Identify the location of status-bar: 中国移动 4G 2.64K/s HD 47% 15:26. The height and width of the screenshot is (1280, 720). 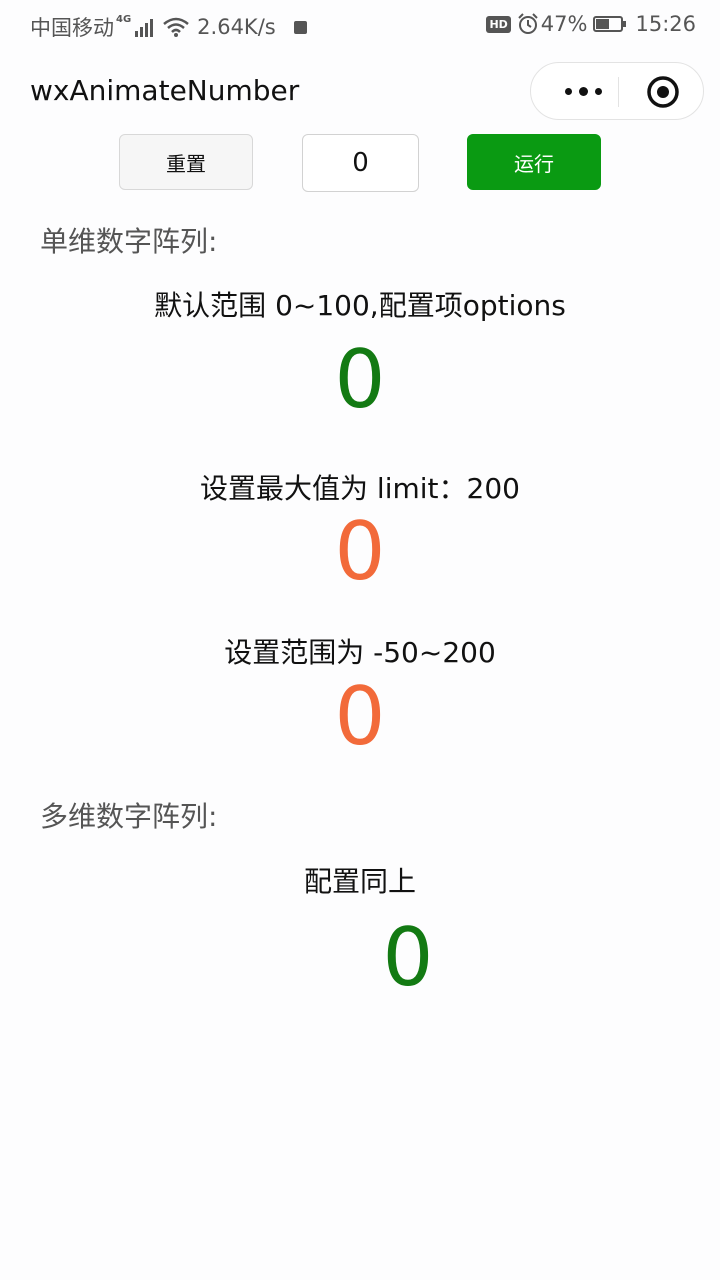
(360, 25).